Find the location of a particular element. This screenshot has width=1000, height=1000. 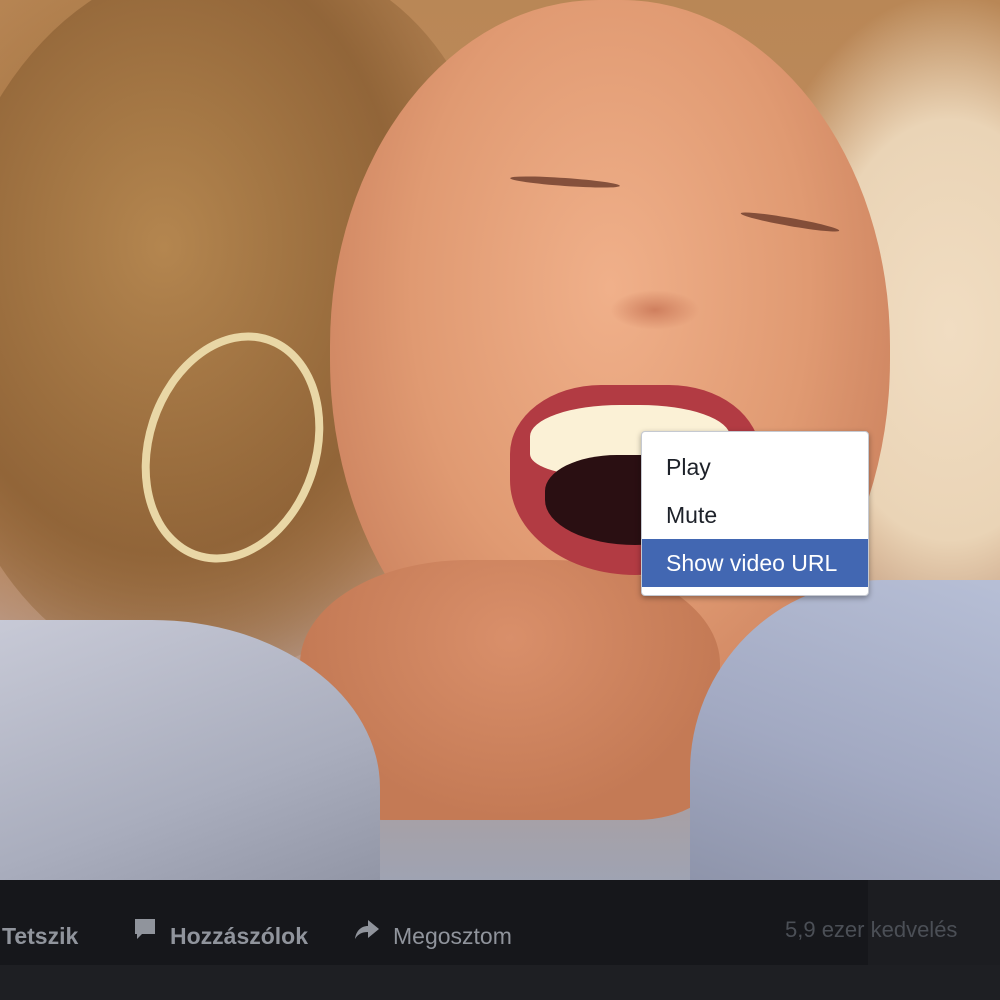

comment-label: Hozzászólok is located at coordinates (239, 936).